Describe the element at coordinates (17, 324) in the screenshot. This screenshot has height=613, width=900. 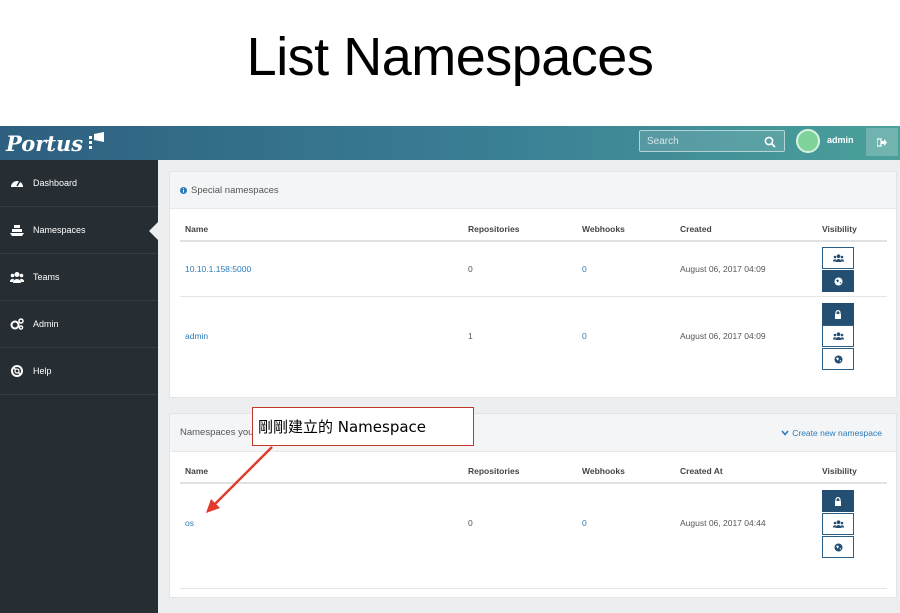
I see `gears-icon` at that location.